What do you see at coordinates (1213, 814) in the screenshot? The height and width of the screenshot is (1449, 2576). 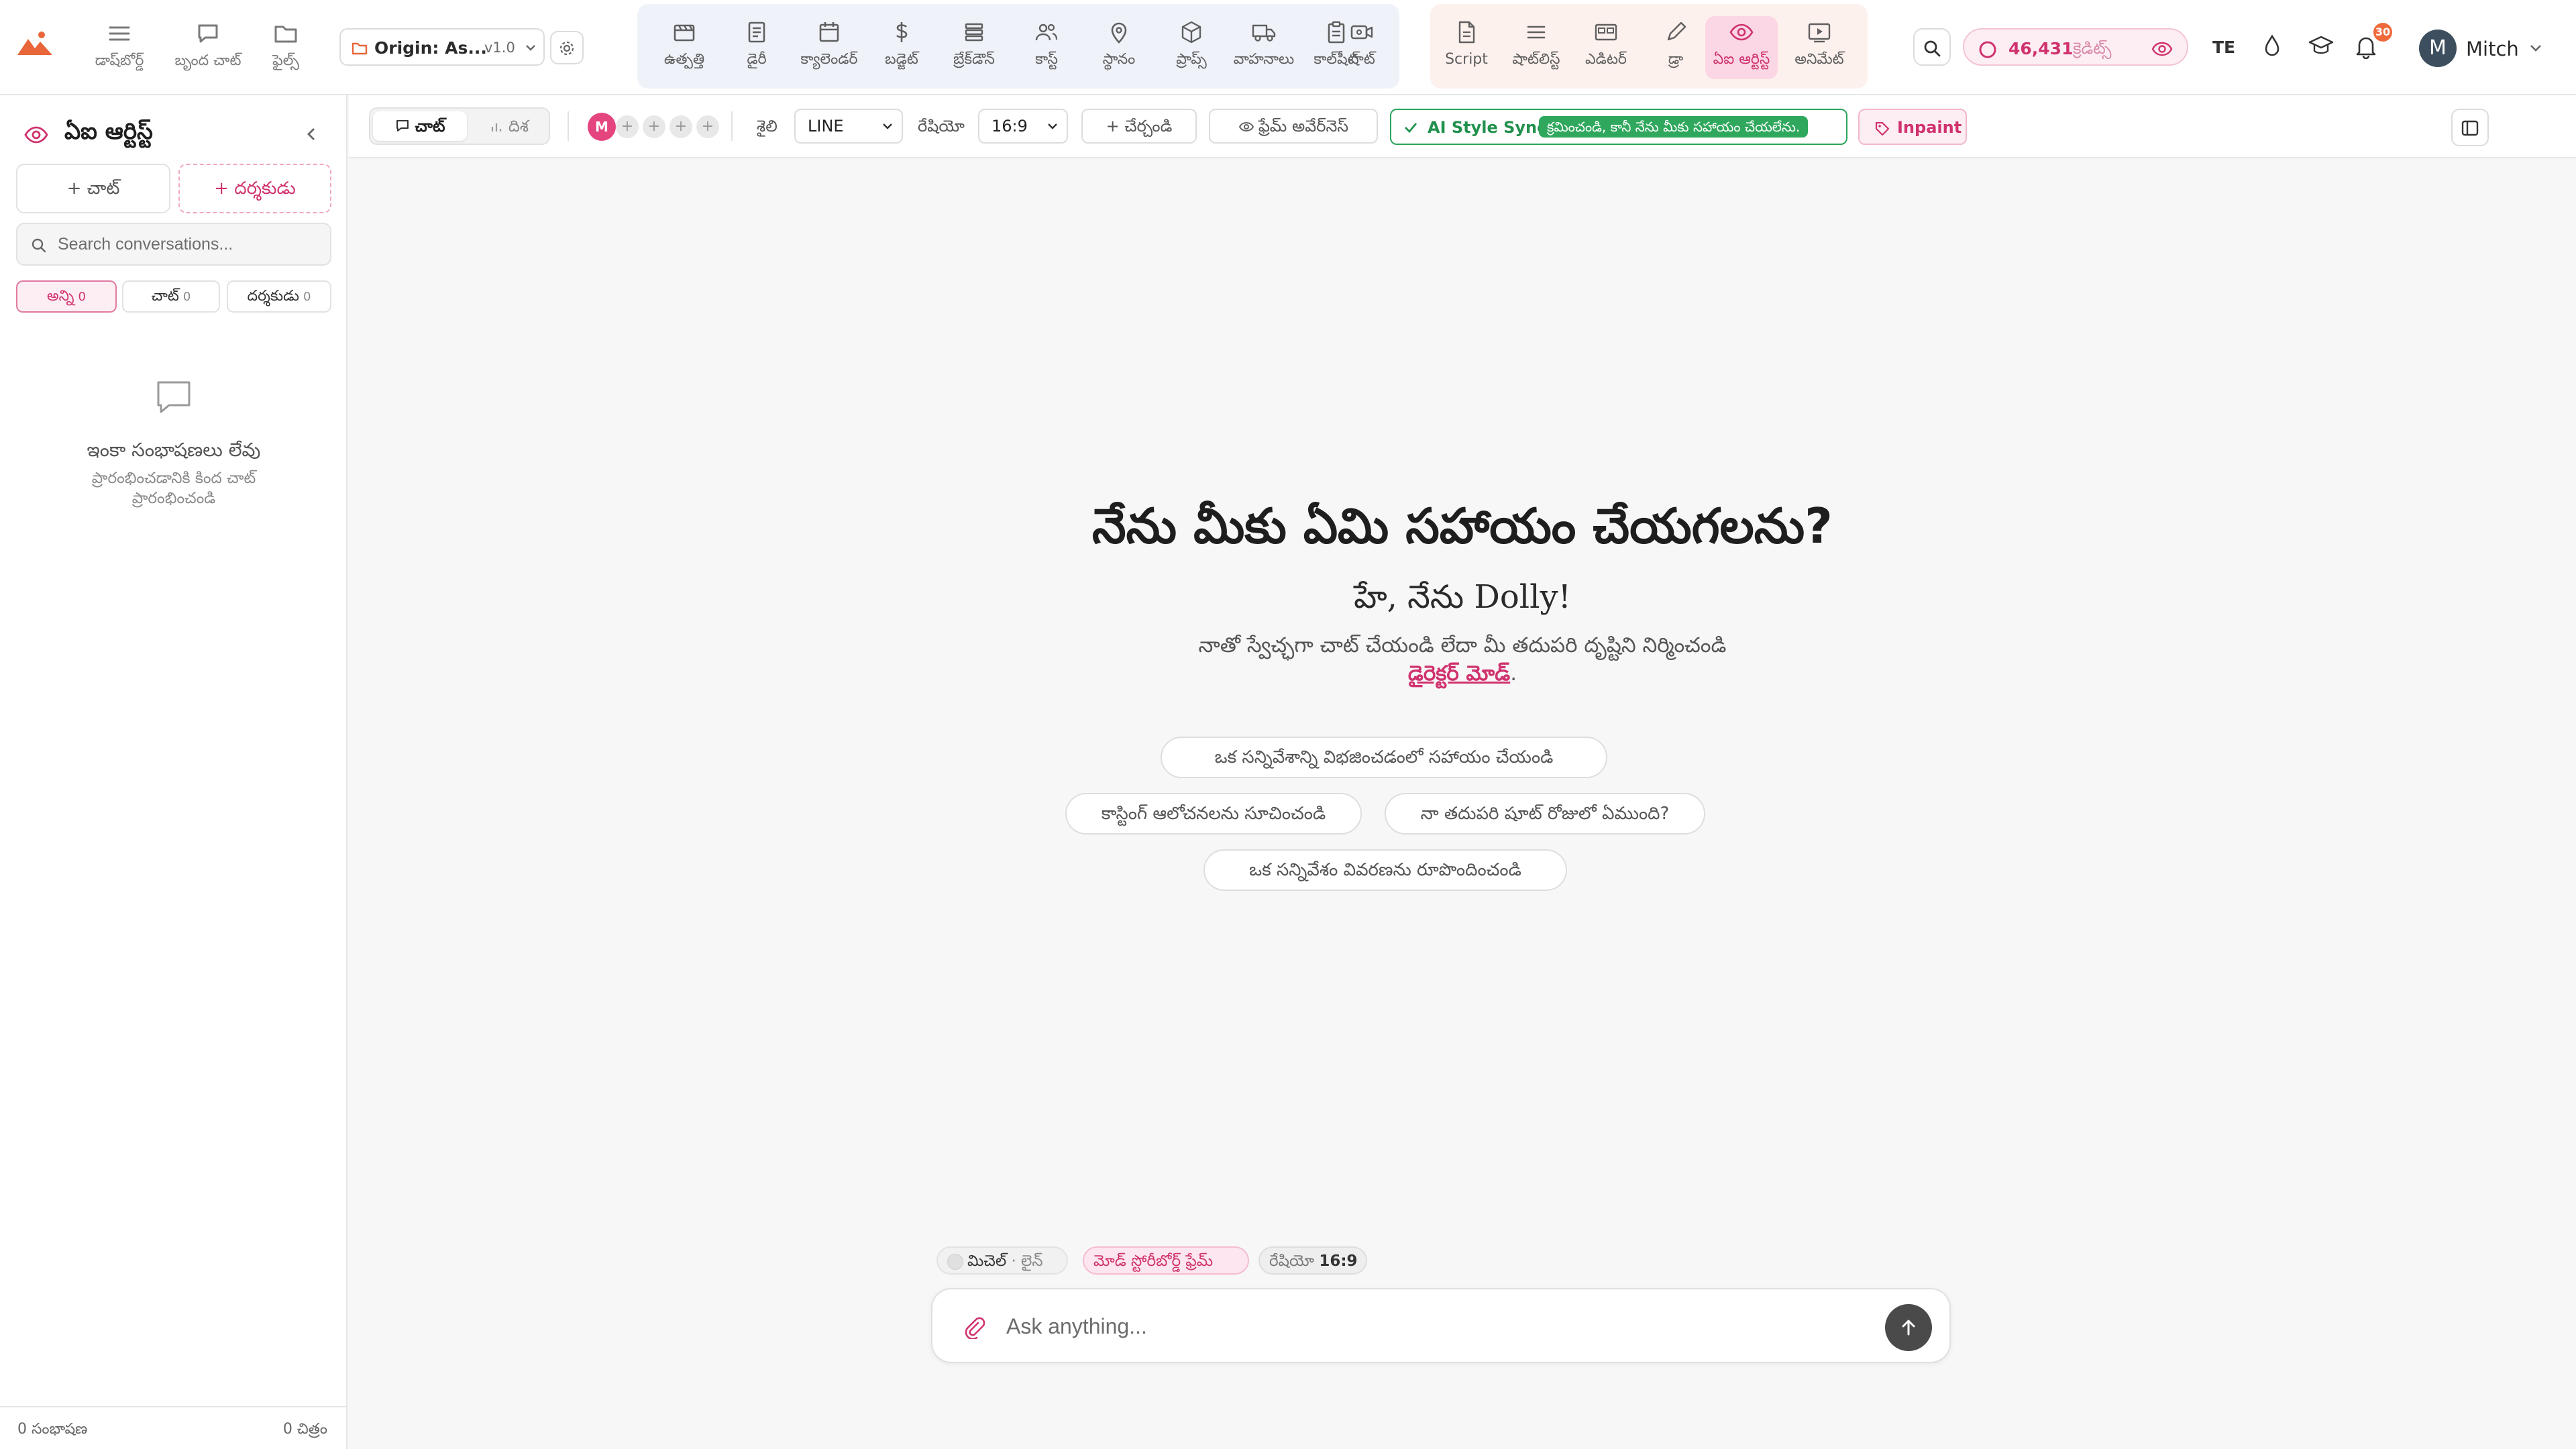 I see `suggestion-chip: కాస్టింగ్ ఆలోచనలను సూచించండి` at bounding box center [1213, 814].